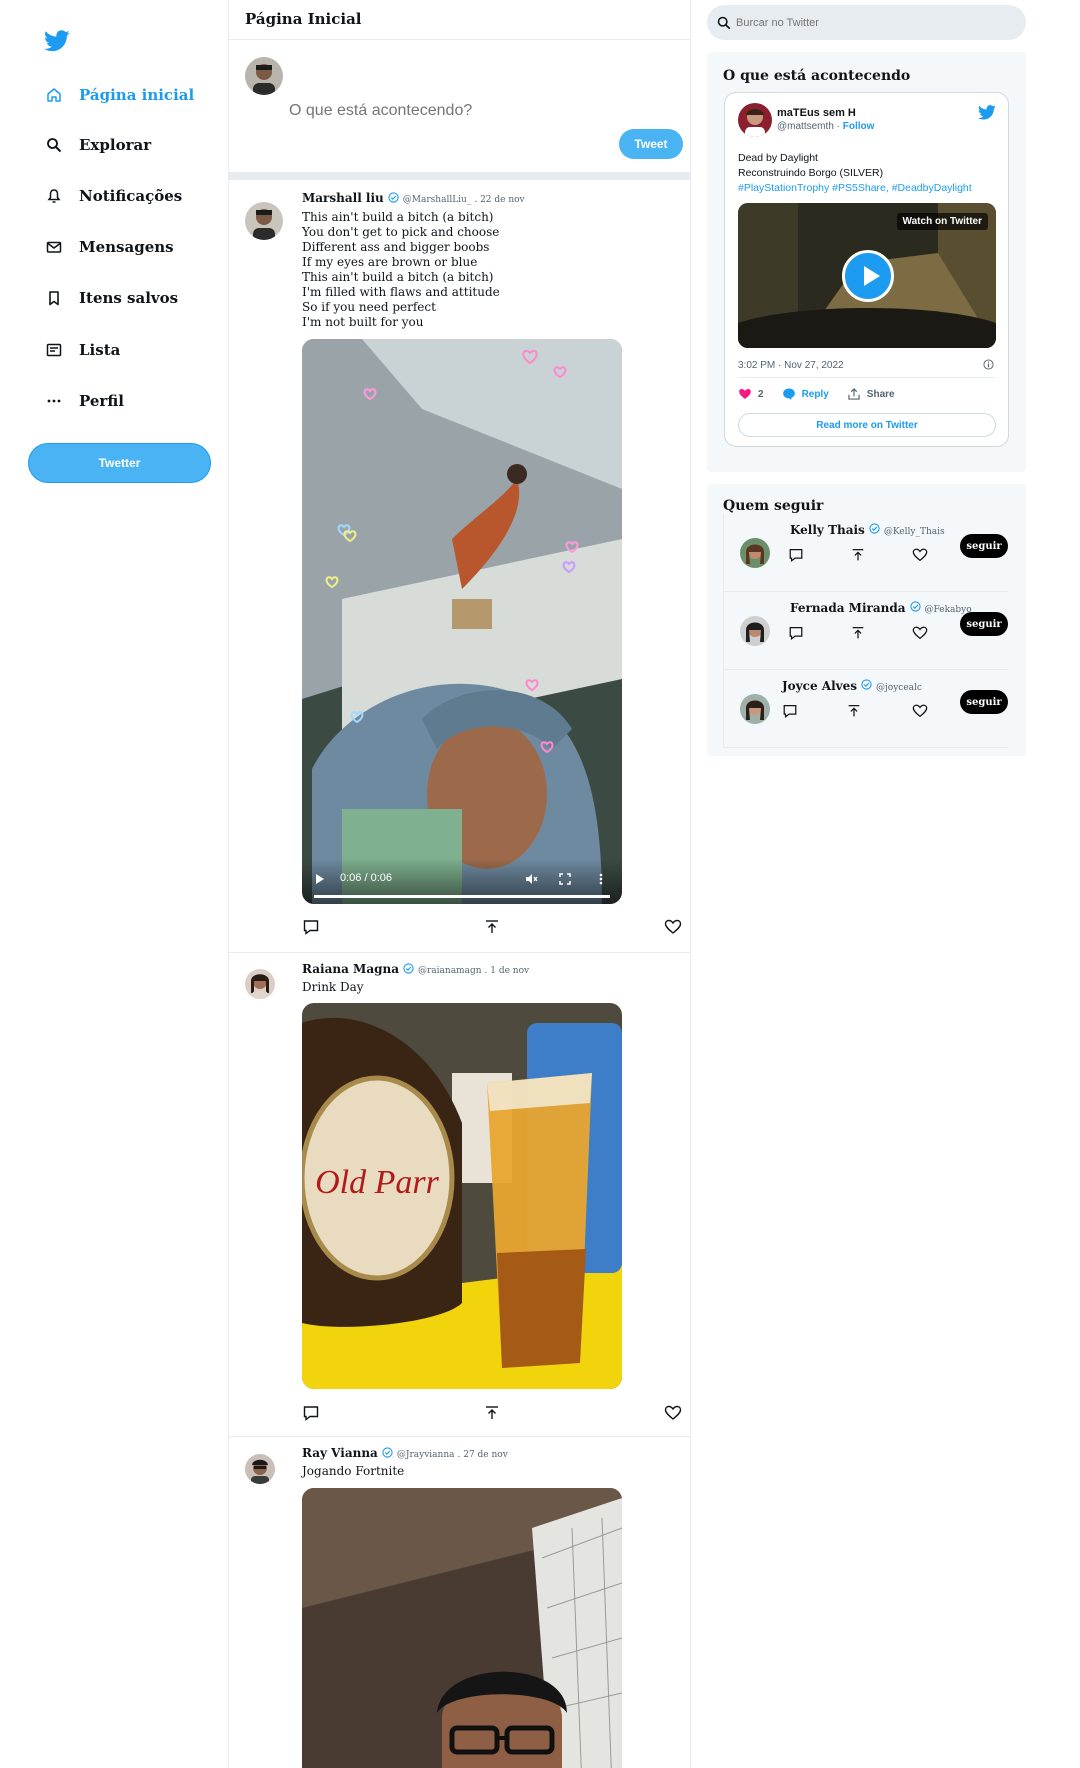 The height and width of the screenshot is (1768, 1080). I want to click on twitter-bird-icon, so click(987, 112).